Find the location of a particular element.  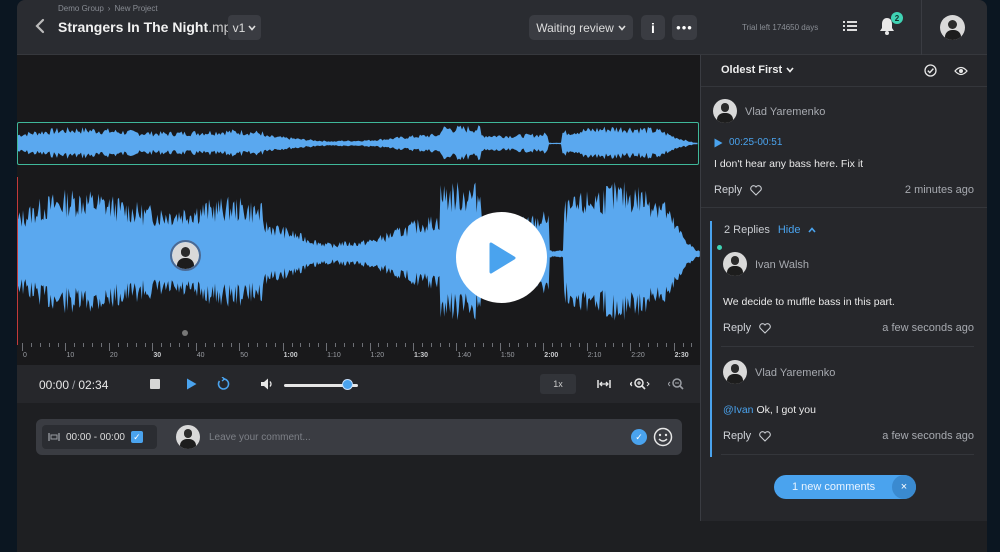

marker-dot is located at coordinates (185, 333).